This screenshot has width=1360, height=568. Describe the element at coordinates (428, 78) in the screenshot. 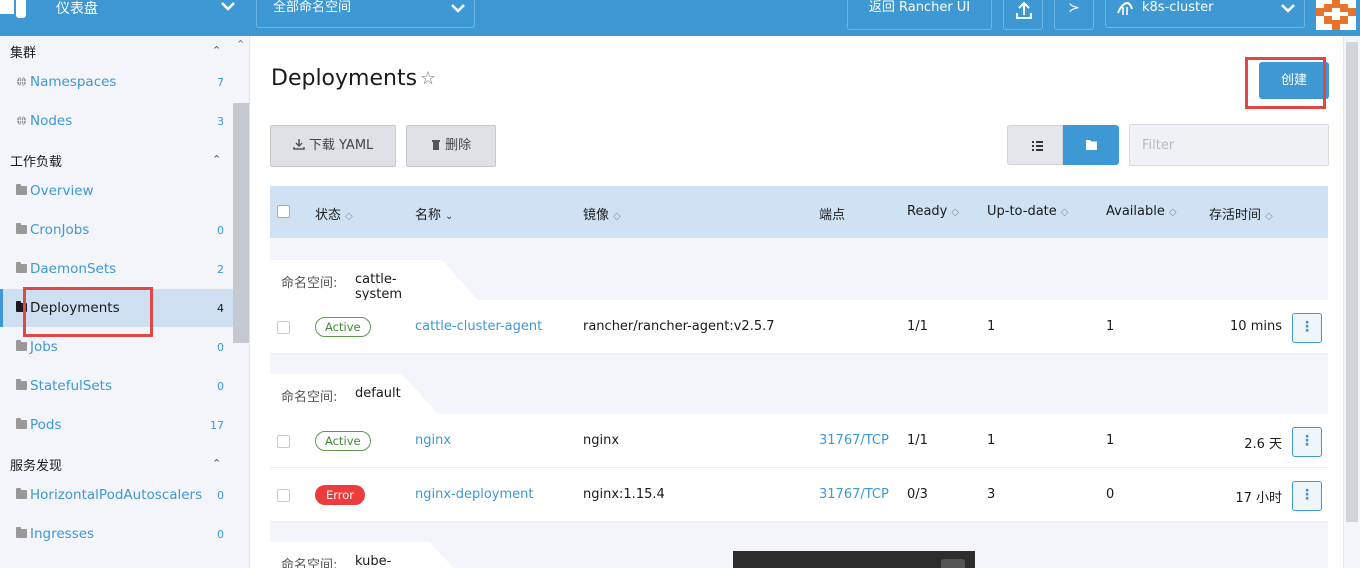

I see `favorite-star-icon: ☆` at that location.